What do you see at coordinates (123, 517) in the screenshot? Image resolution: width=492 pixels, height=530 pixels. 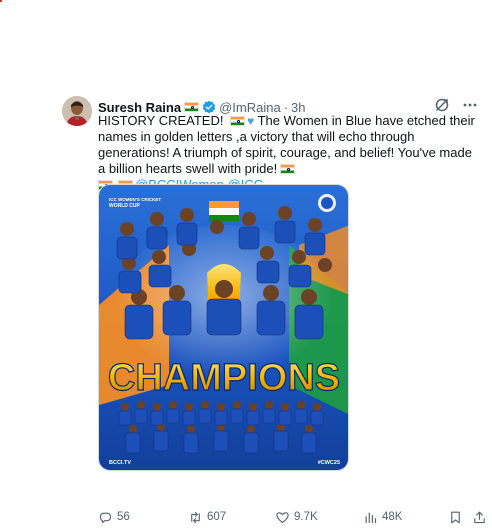 I see `reply-count: 56` at bounding box center [123, 517].